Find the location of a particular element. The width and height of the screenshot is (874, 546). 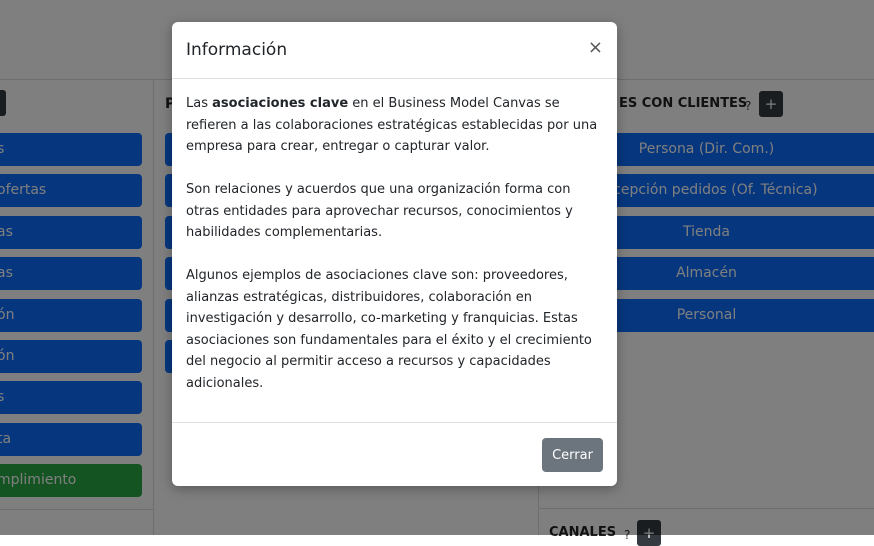

p1-prefix: Las is located at coordinates (199, 103).